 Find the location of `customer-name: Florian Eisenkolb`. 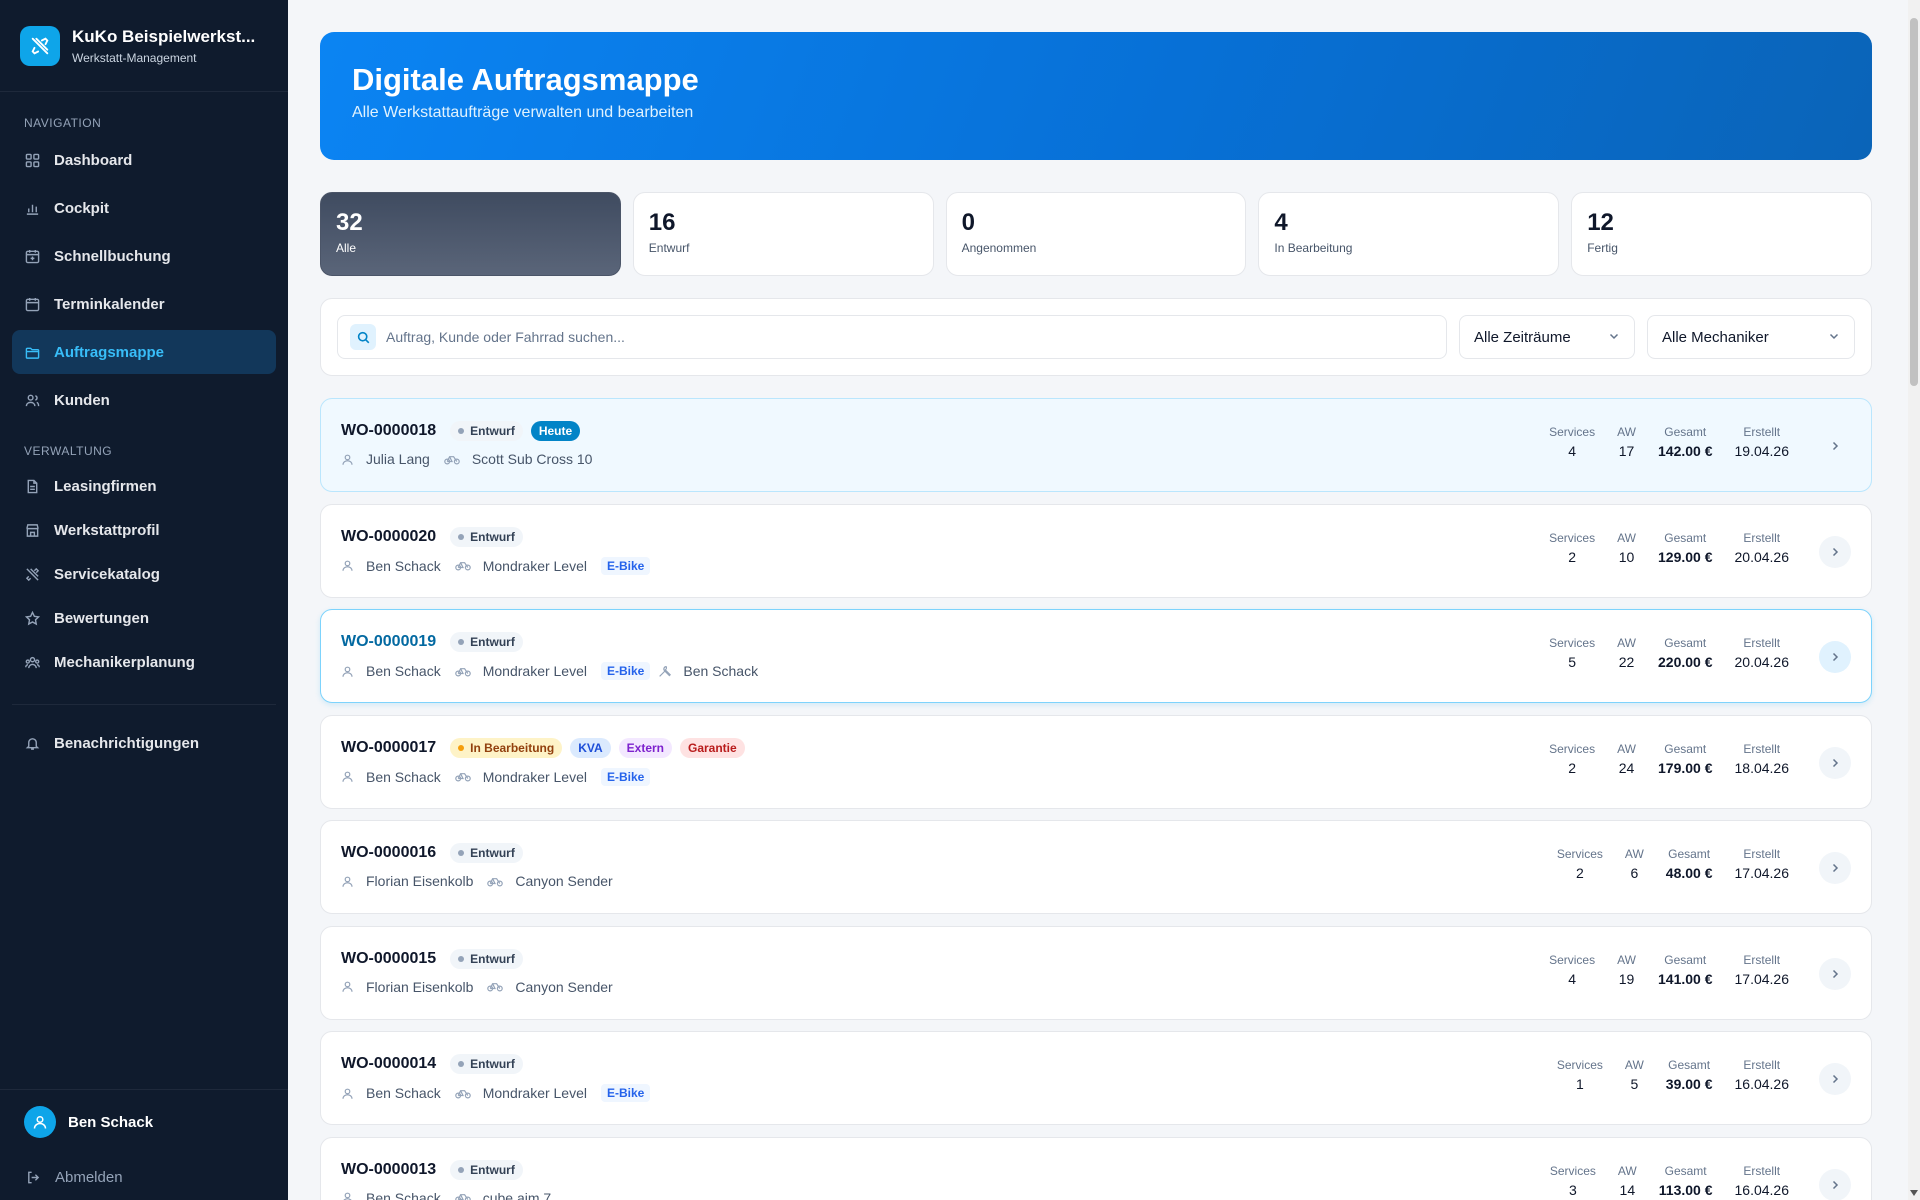

customer-name: Florian Eisenkolb is located at coordinates (420, 881).